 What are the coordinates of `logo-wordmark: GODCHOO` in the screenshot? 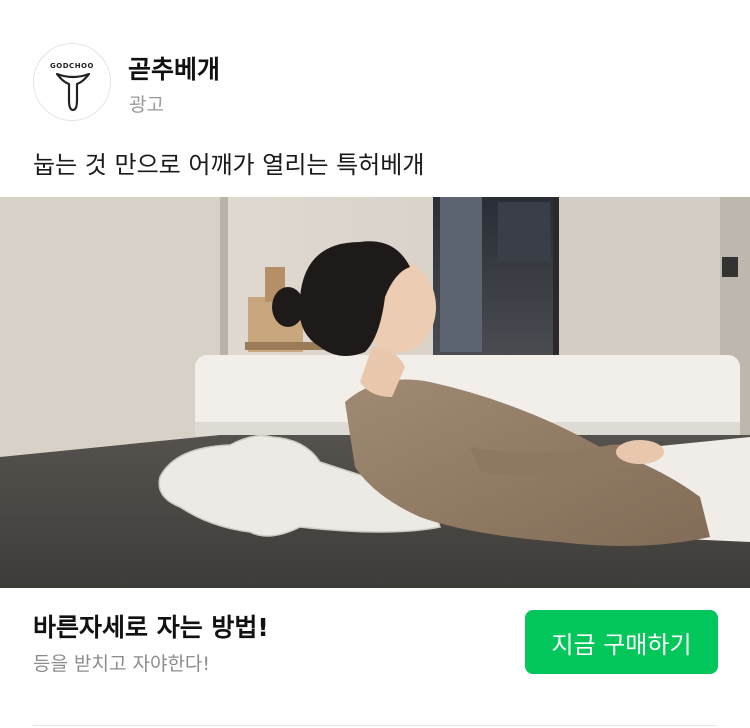 It's located at (72, 66).